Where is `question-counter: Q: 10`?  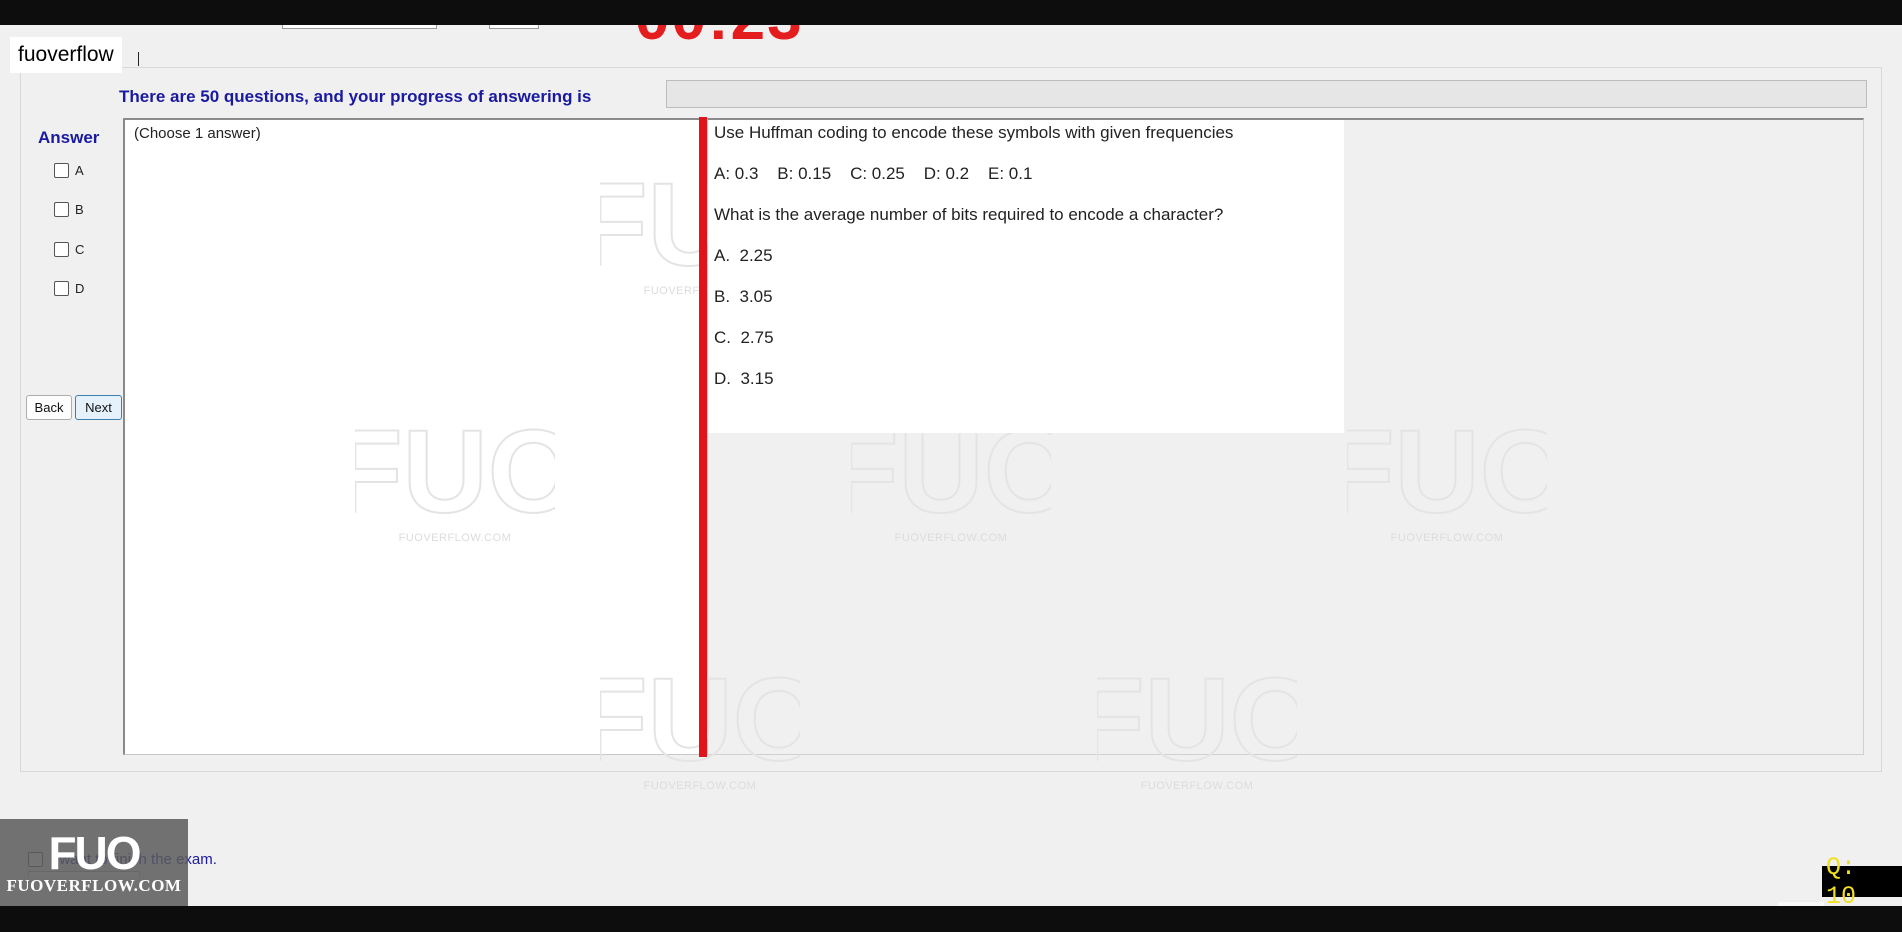
question-counter: Q: 10 is located at coordinates (1862, 882).